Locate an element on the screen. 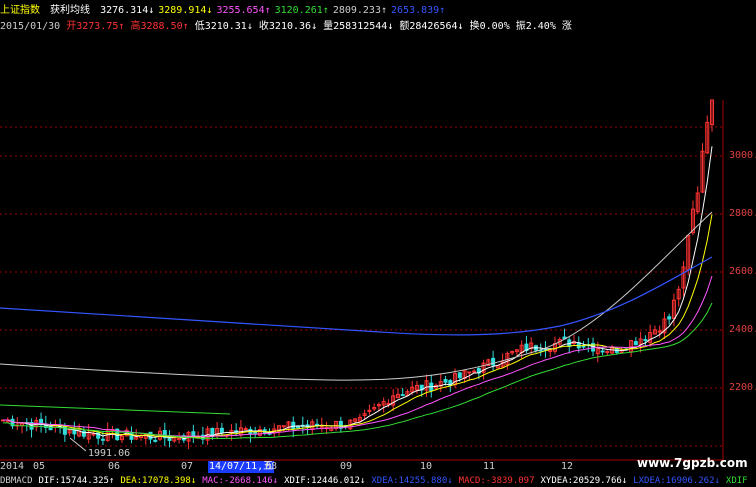 This screenshot has height=487, width=756. watermark: www.7gpzb.com is located at coordinates (692, 463).